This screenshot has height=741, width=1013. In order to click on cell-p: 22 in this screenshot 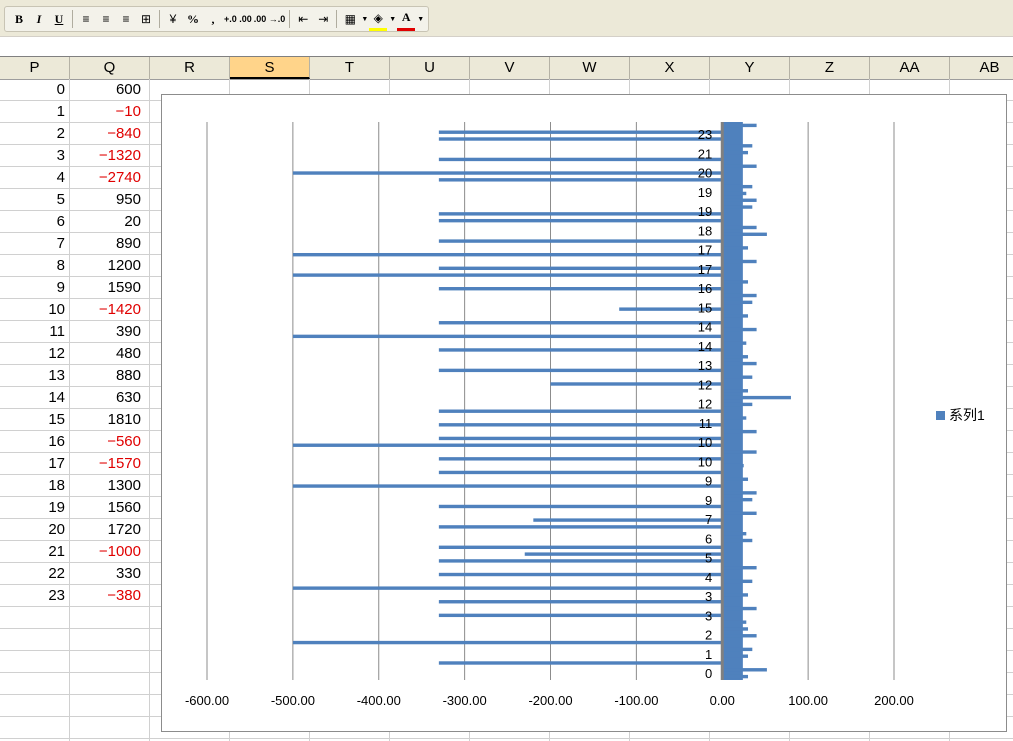, I will do `click(35, 574)`.